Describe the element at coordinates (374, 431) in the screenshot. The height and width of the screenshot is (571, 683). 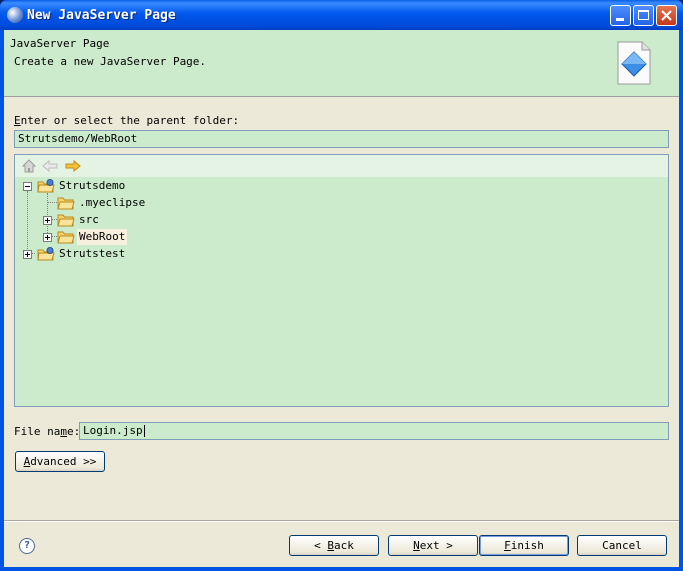
I see `file-name-input: Login.jsp` at that location.